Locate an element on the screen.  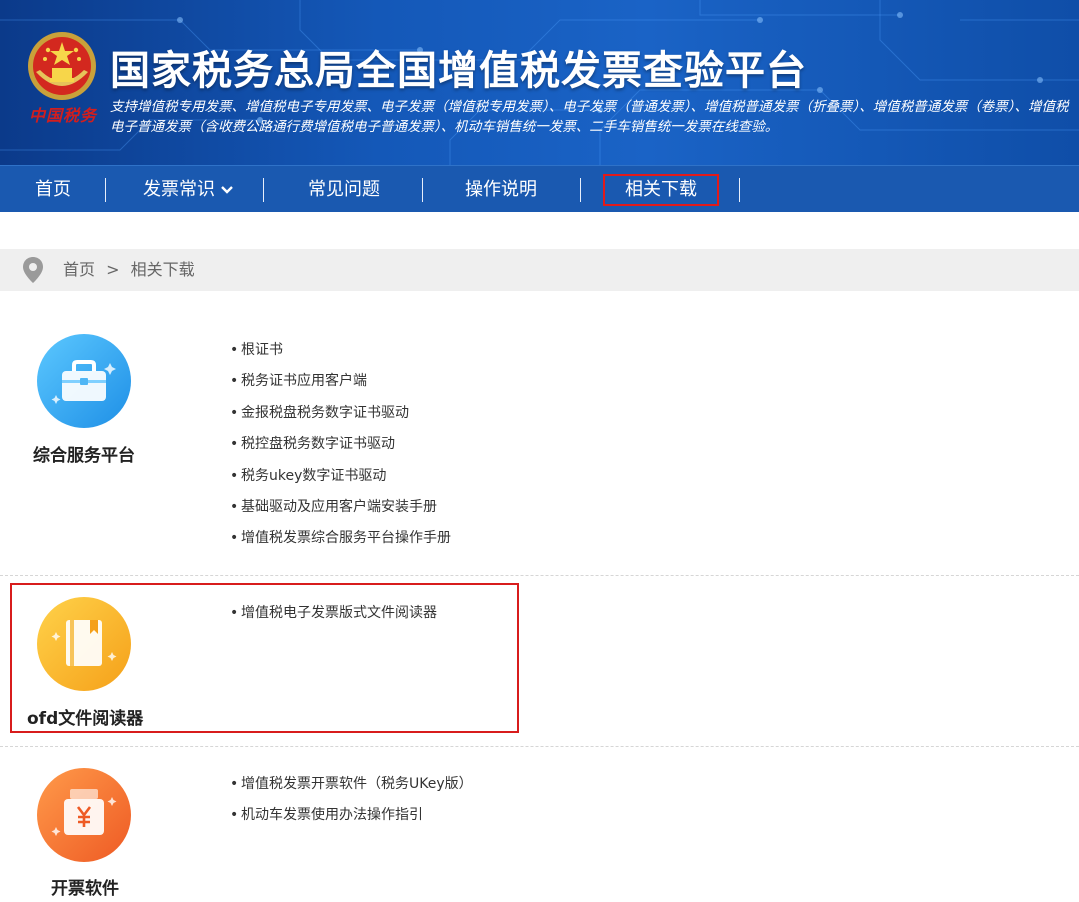
briefcase-icon is located at coordinates (84, 381).